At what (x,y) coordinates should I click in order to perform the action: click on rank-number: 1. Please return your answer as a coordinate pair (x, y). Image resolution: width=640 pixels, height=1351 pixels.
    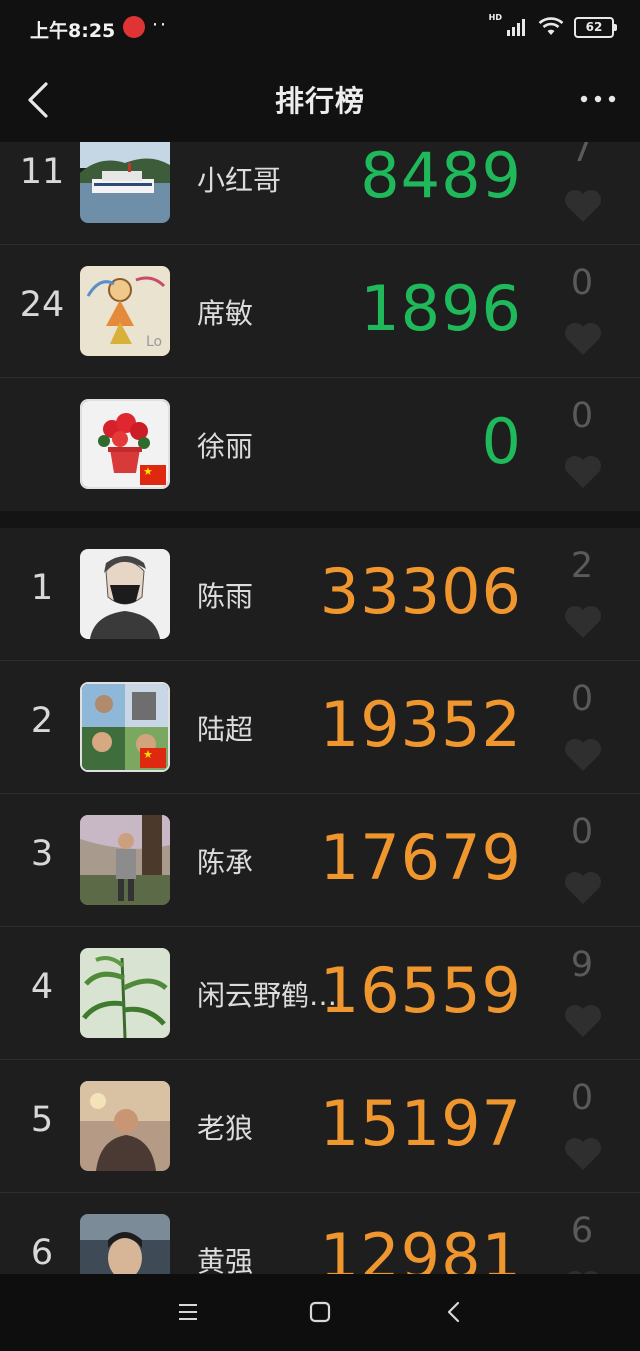
    Looking at the image, I should click on (42, 588).